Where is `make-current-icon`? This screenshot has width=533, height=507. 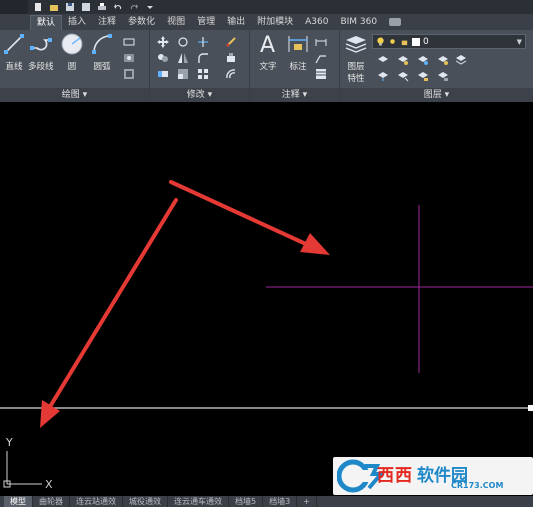
make-current-icon is located at coordinates (383, 76).